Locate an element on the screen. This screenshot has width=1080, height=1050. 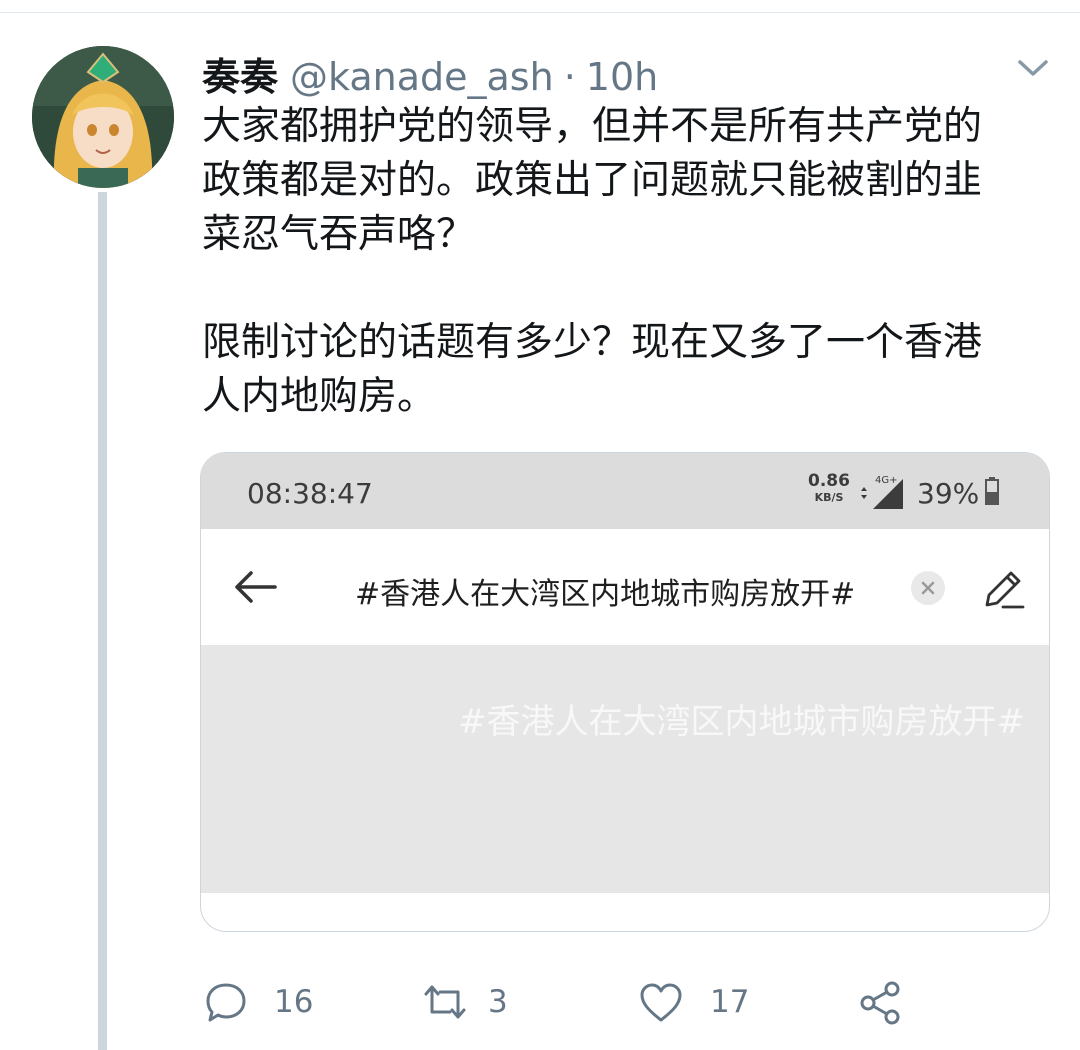
network-type-label: 4G+ is located at coordinates (886, 480).